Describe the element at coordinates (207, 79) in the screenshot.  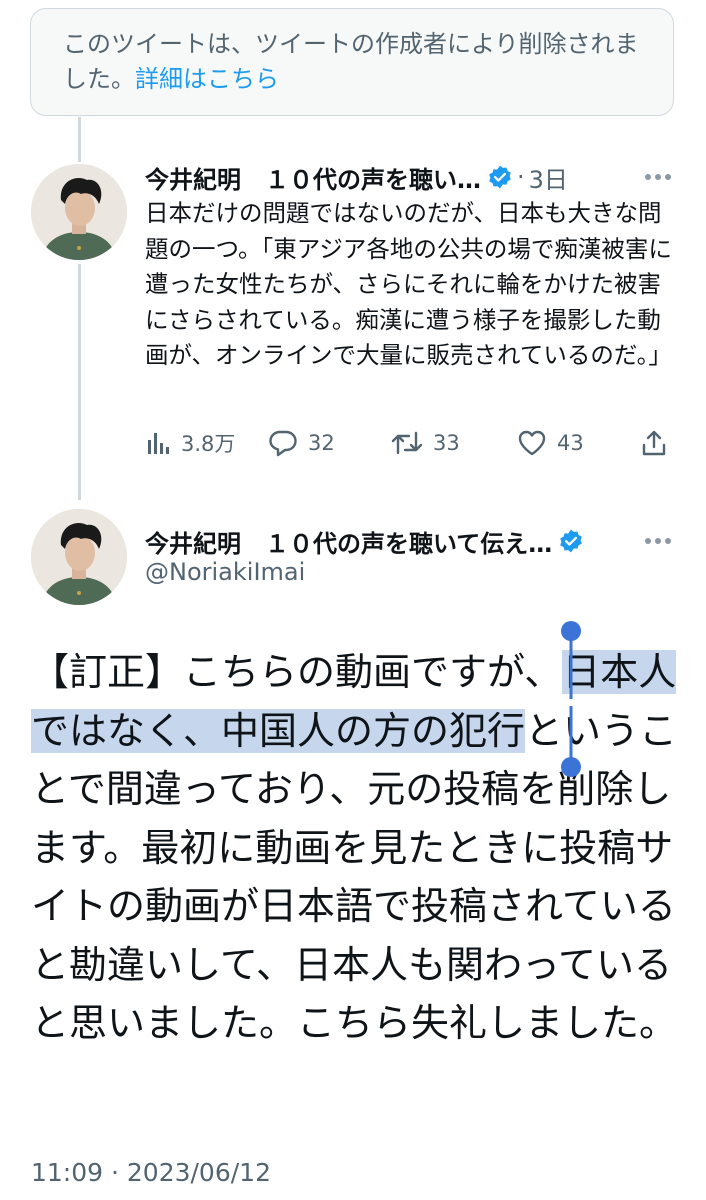
I see `learn-more-link: 詳細はこちら` at that location.